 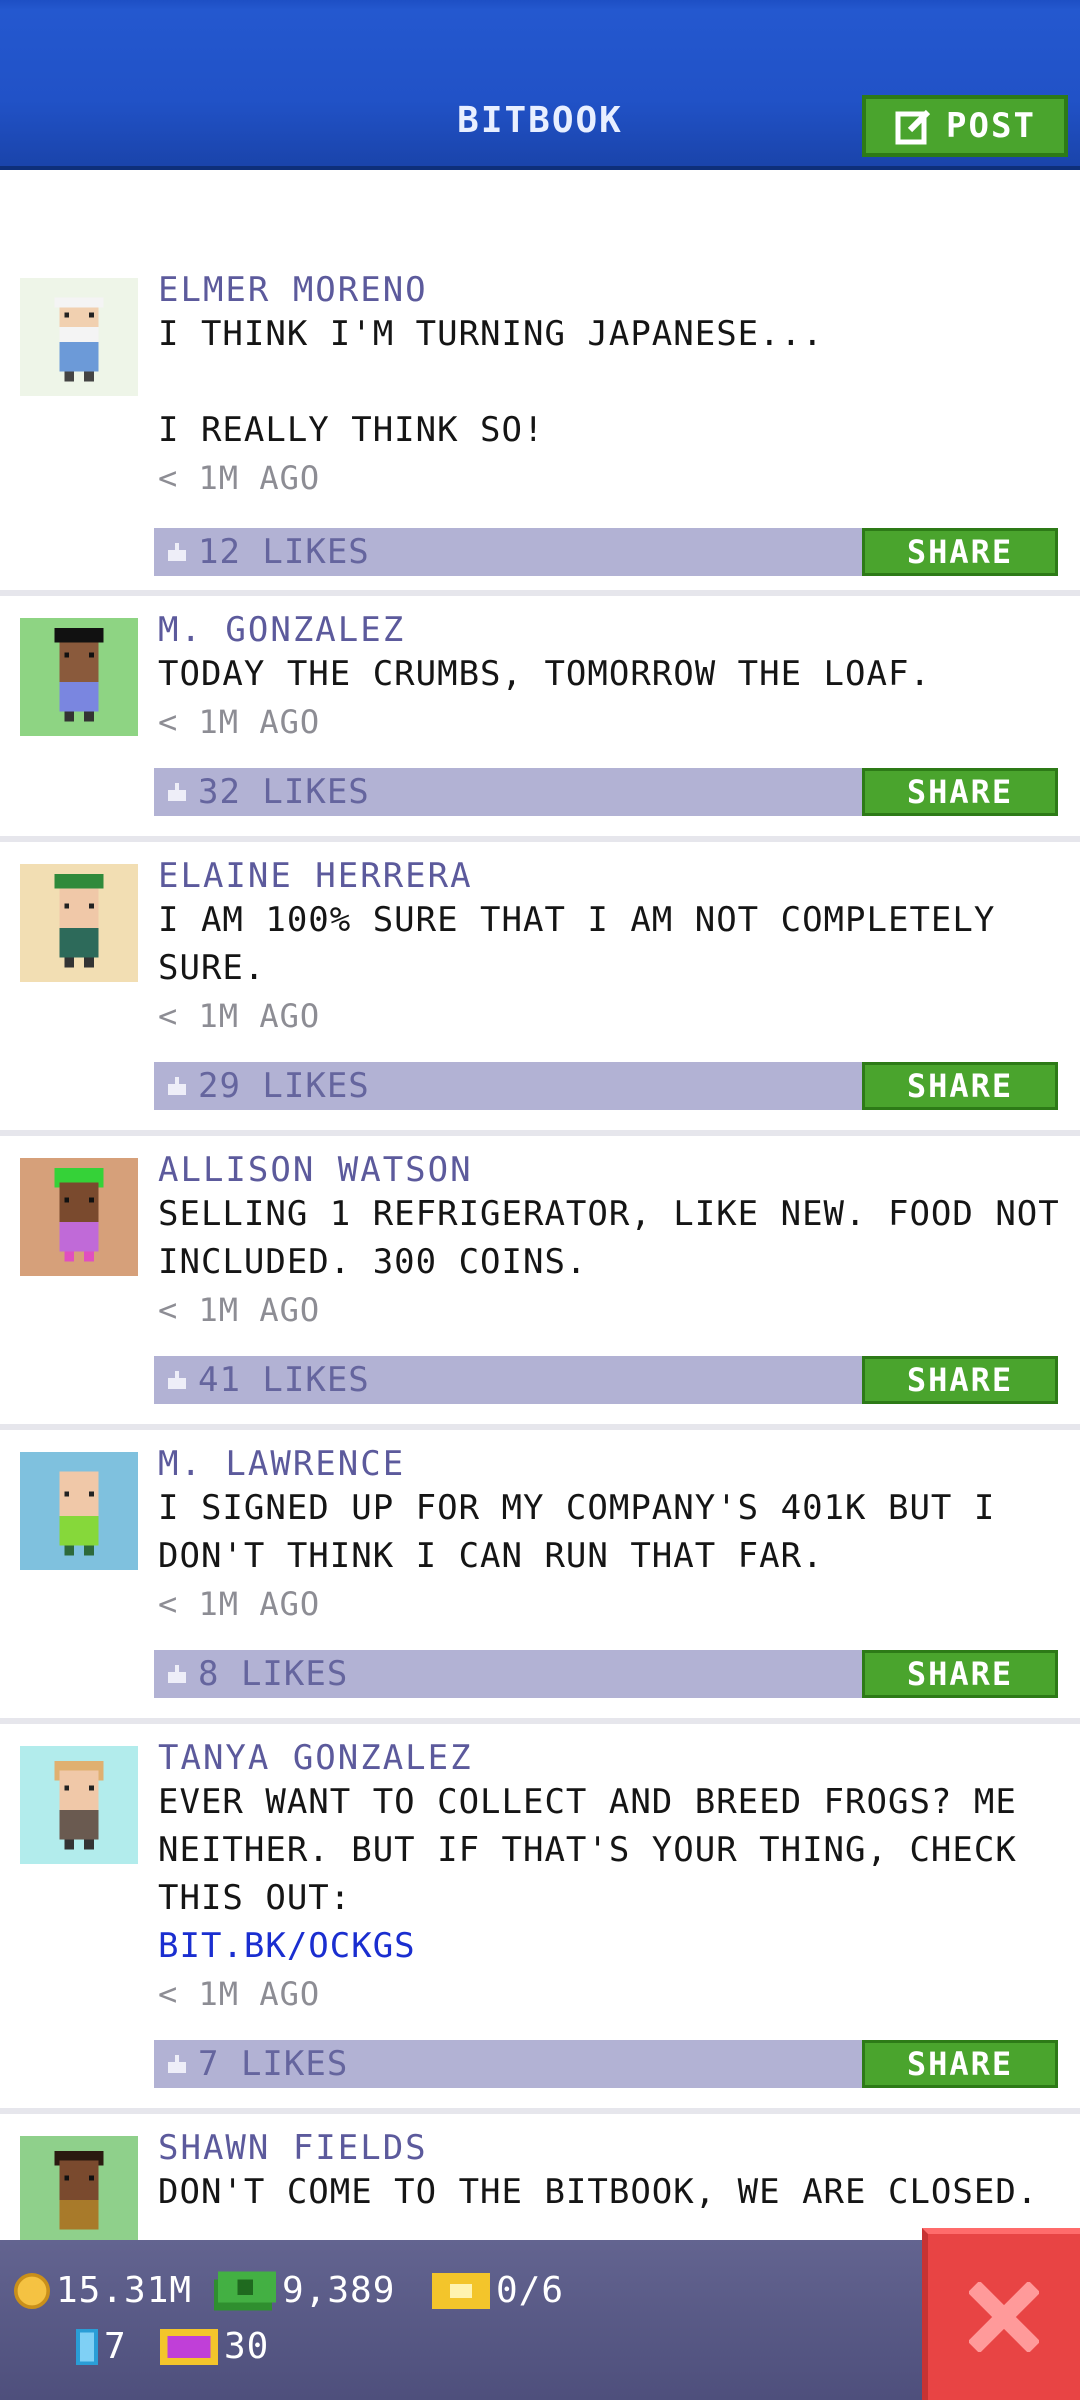 I want to click on post-button: POST, so click(x=965, y=126).